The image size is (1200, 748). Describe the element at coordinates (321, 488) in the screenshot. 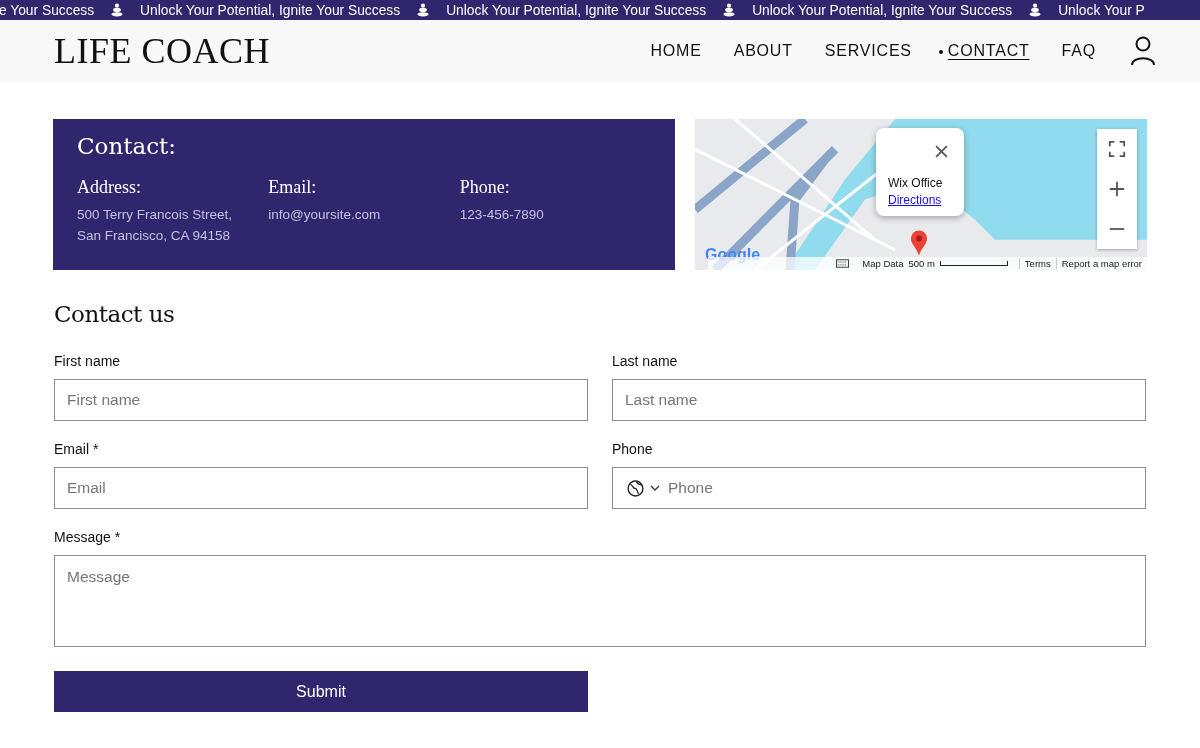

I see `text-field: Email` at that location.